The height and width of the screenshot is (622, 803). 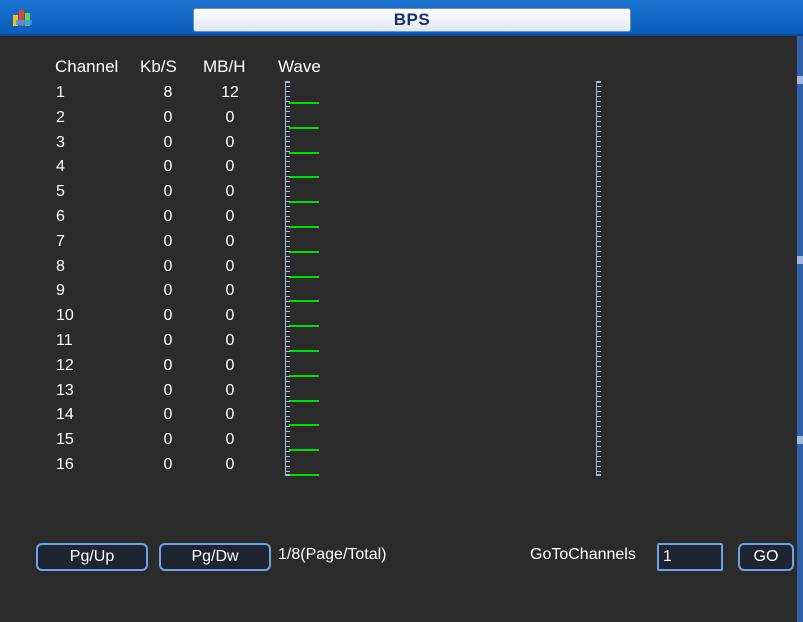 What do you see at coordinates (300, 418) in the screenshot?
I see `table-row: 14 0 0` at bounding box center [300, 418].